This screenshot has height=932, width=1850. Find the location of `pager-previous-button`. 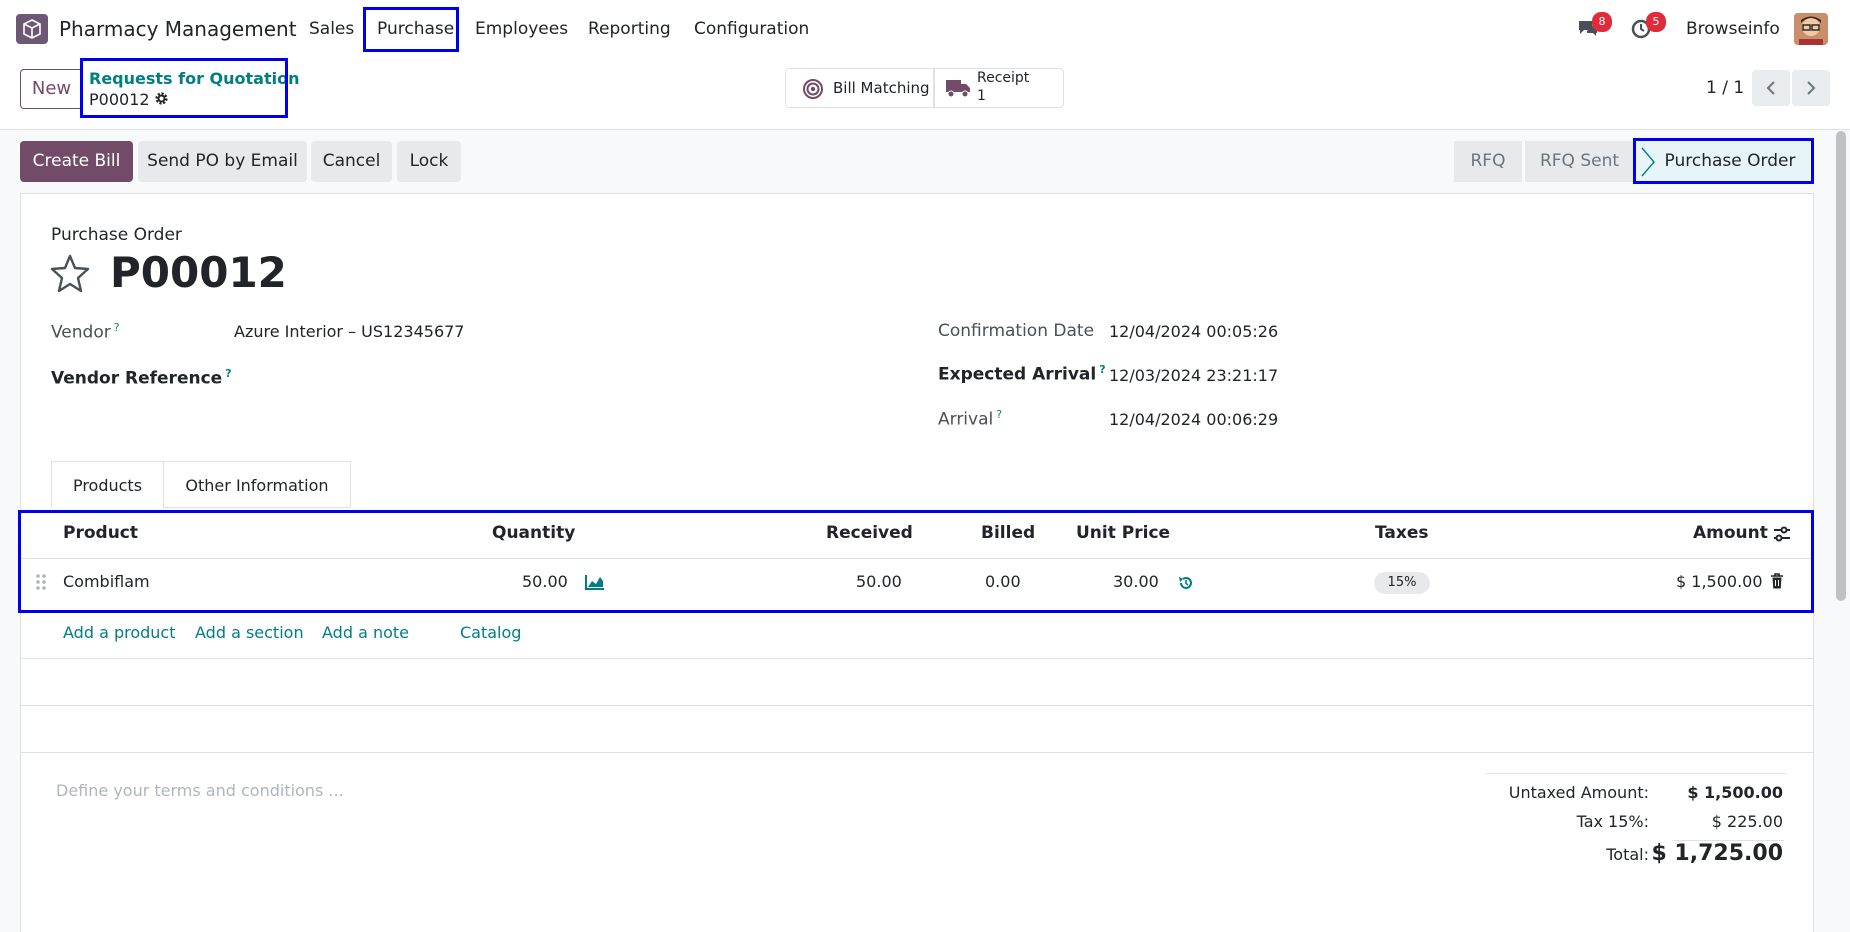

pager-previous-button is located at coordinates (1771, 88).